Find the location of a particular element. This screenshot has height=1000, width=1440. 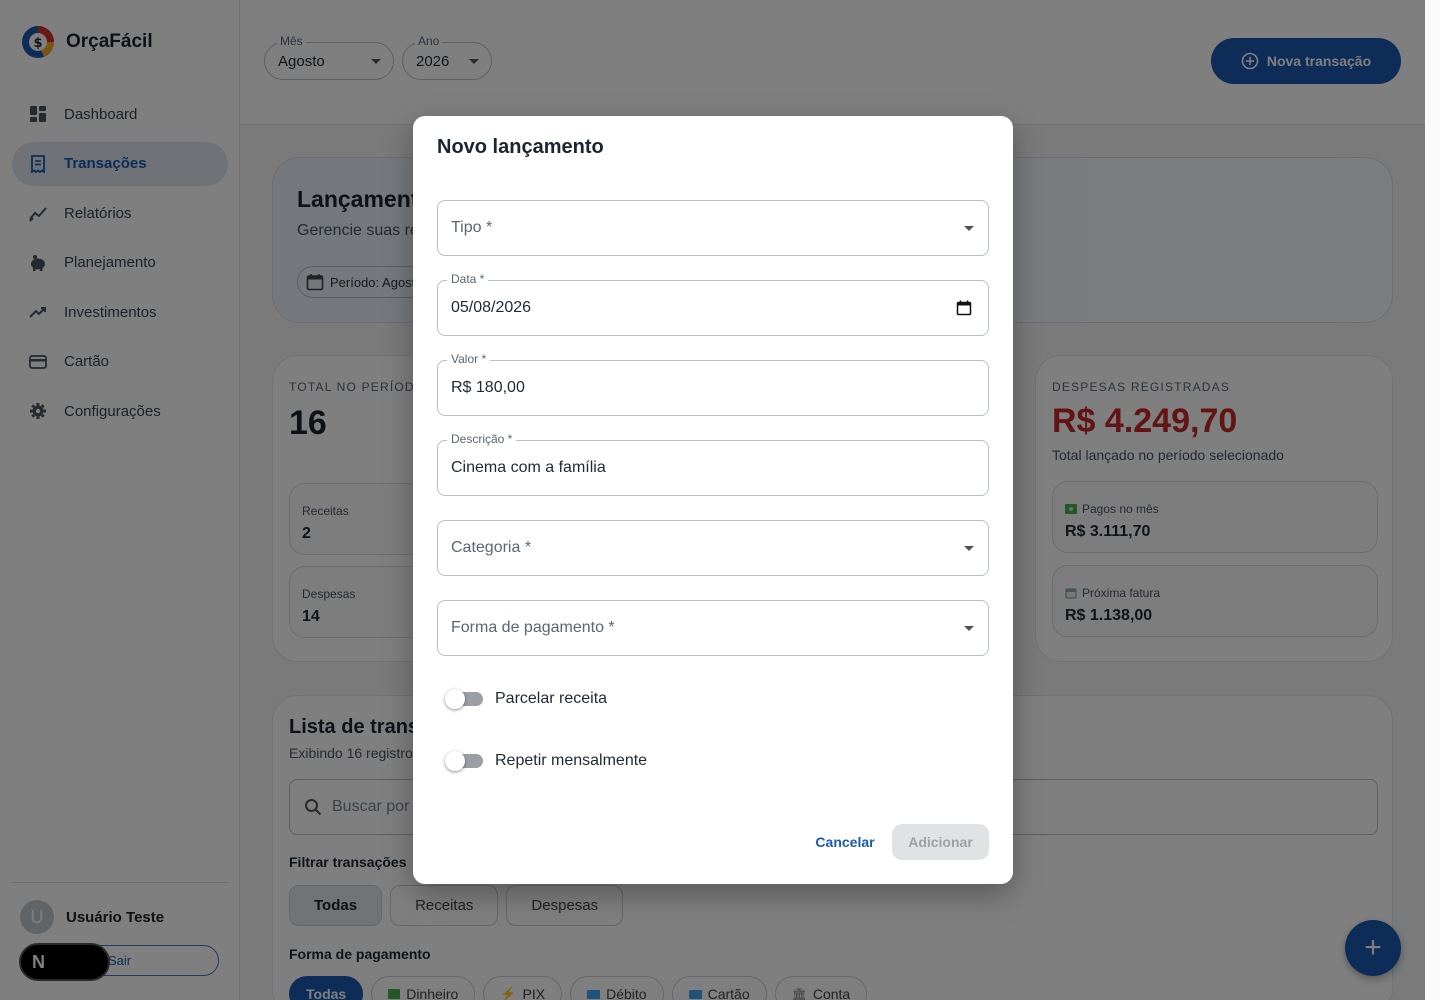

repeat-toggle is located at coordinates (464, 761).